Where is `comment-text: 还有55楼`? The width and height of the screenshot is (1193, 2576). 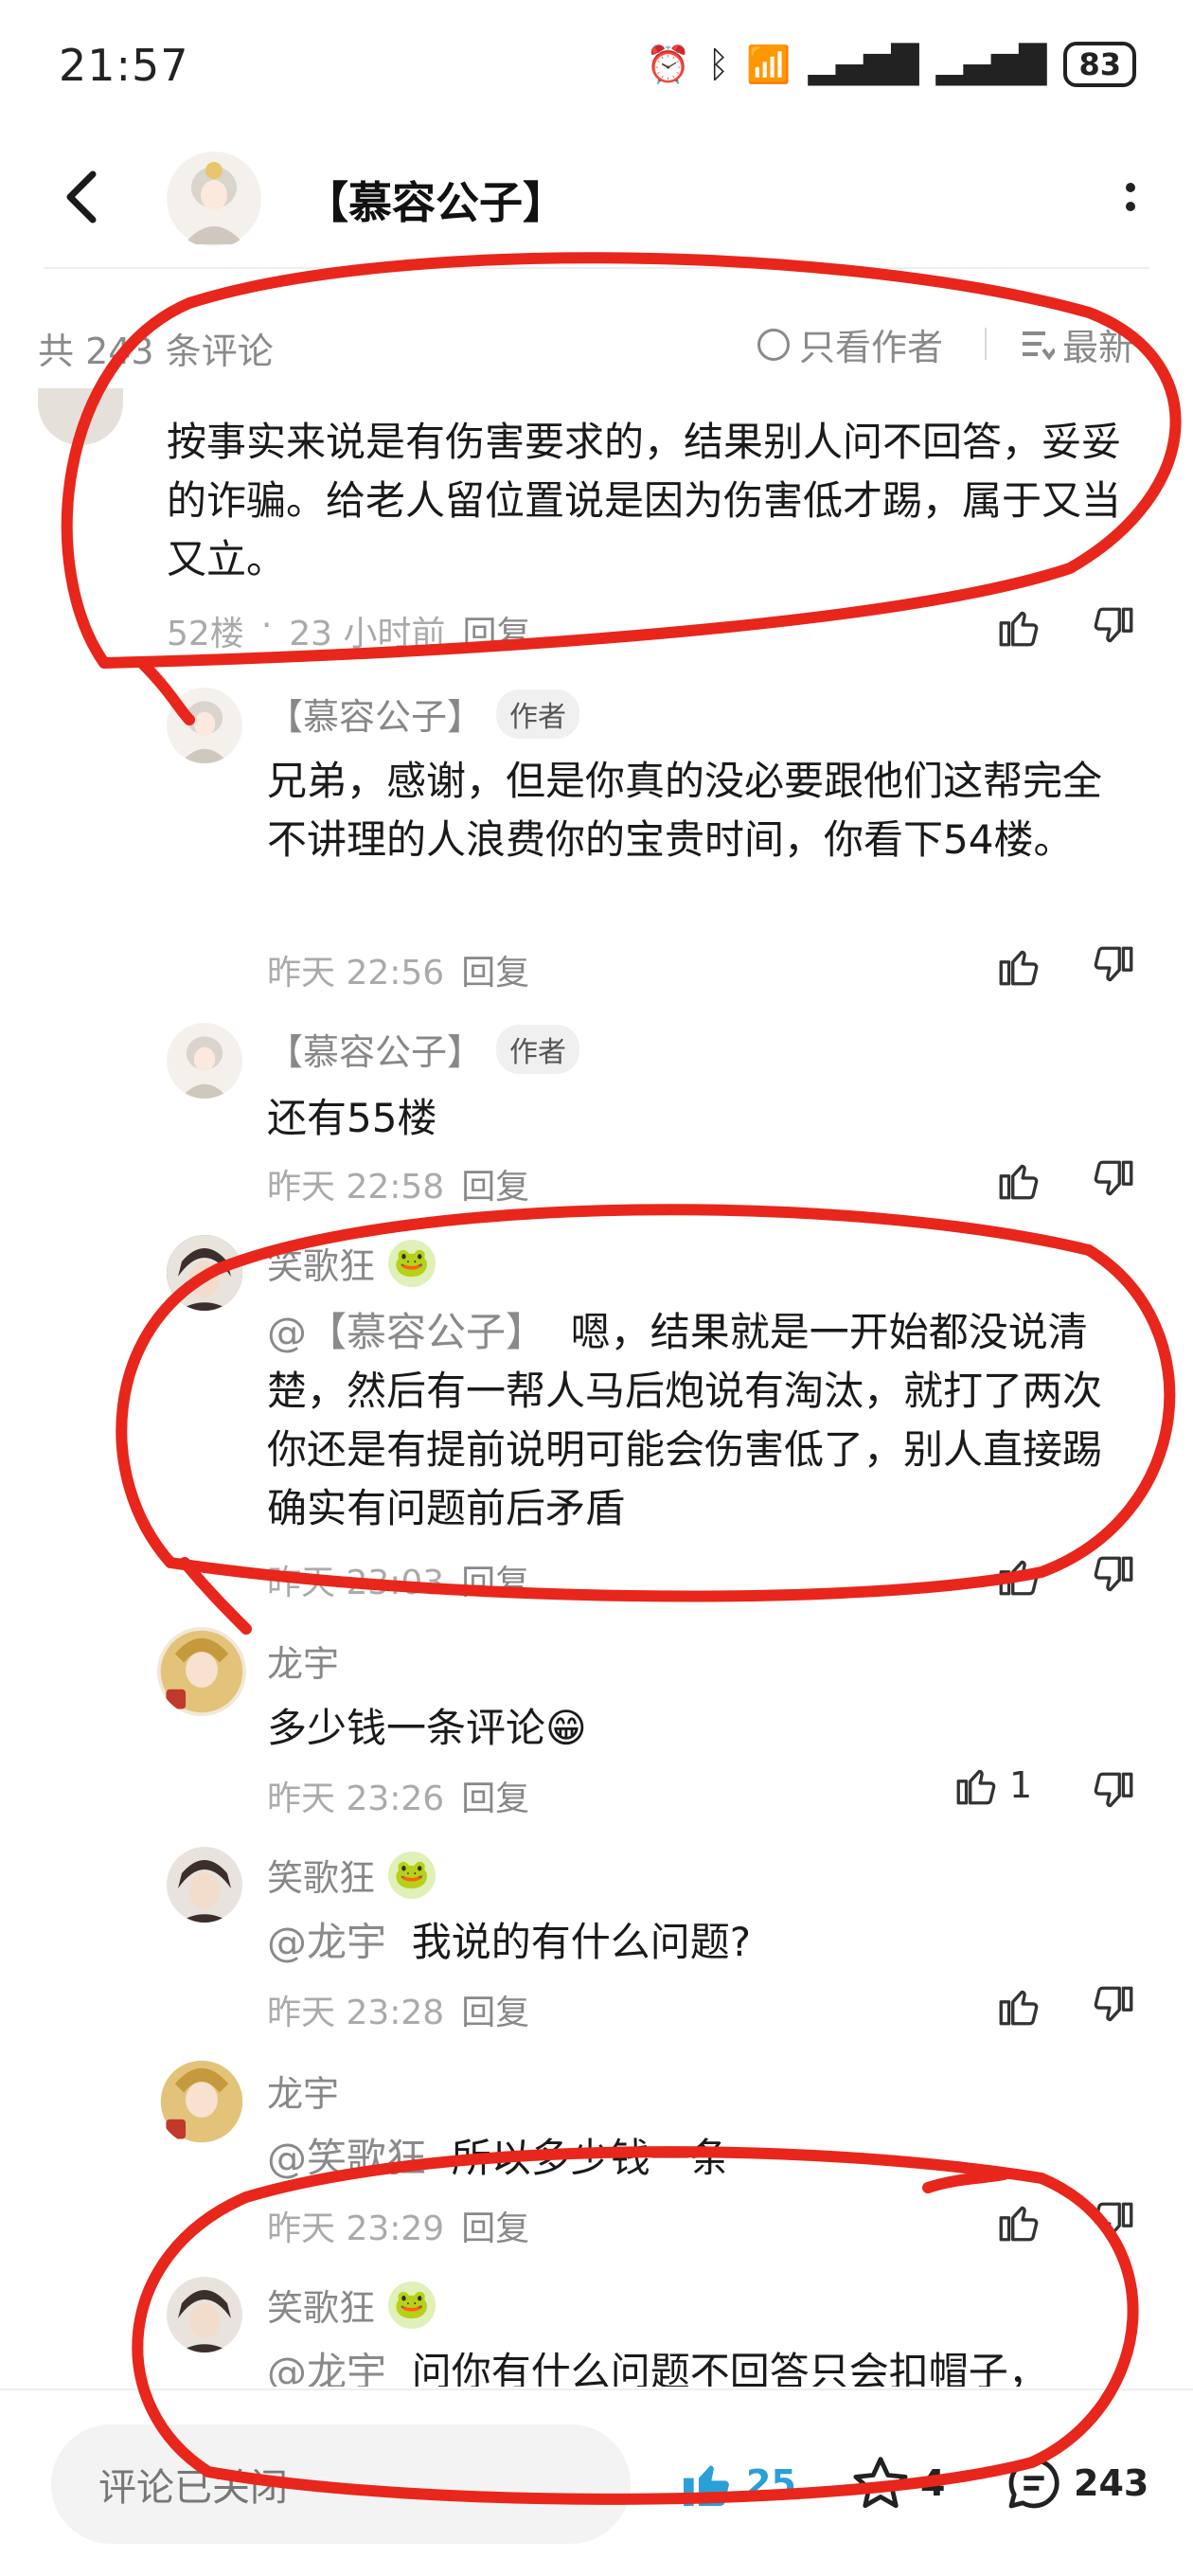 comment-text: 还有55楼 is located at coordinates (352, 1118).